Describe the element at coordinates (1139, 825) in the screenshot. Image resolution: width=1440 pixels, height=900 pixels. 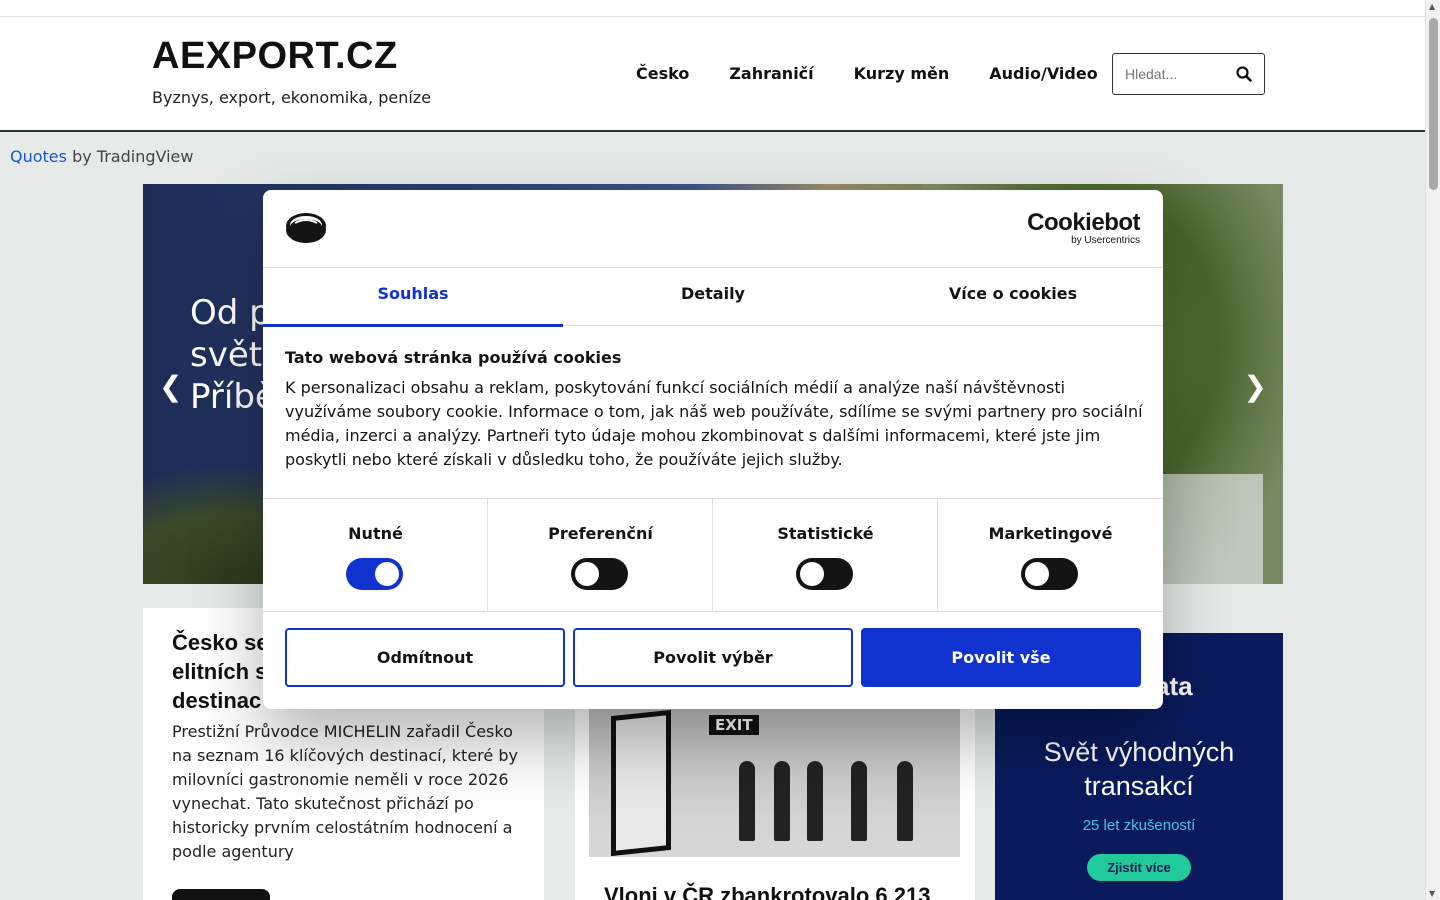
I see `ad-subheadline: 25 let zkušeností` at that location.